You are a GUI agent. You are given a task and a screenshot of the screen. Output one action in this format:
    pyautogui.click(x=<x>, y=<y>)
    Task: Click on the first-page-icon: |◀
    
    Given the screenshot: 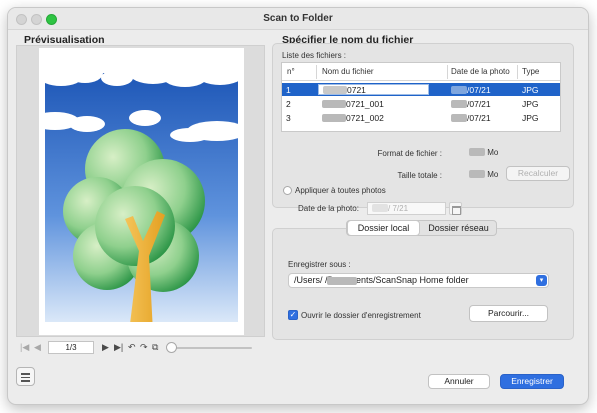 What is the action you would take?
    pyautogui.click(x=24, y=347)
    